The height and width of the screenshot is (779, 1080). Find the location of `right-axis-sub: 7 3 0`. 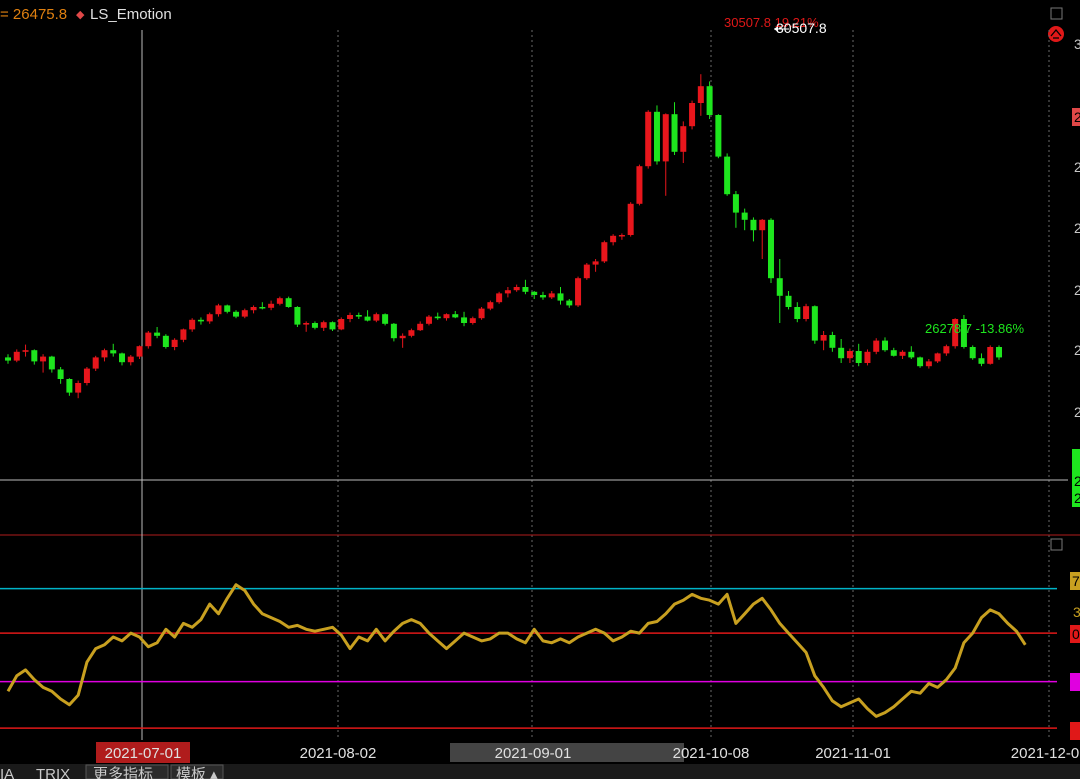

right-axis-sub: 7 3 0 is located at coordinates (1075, 656).